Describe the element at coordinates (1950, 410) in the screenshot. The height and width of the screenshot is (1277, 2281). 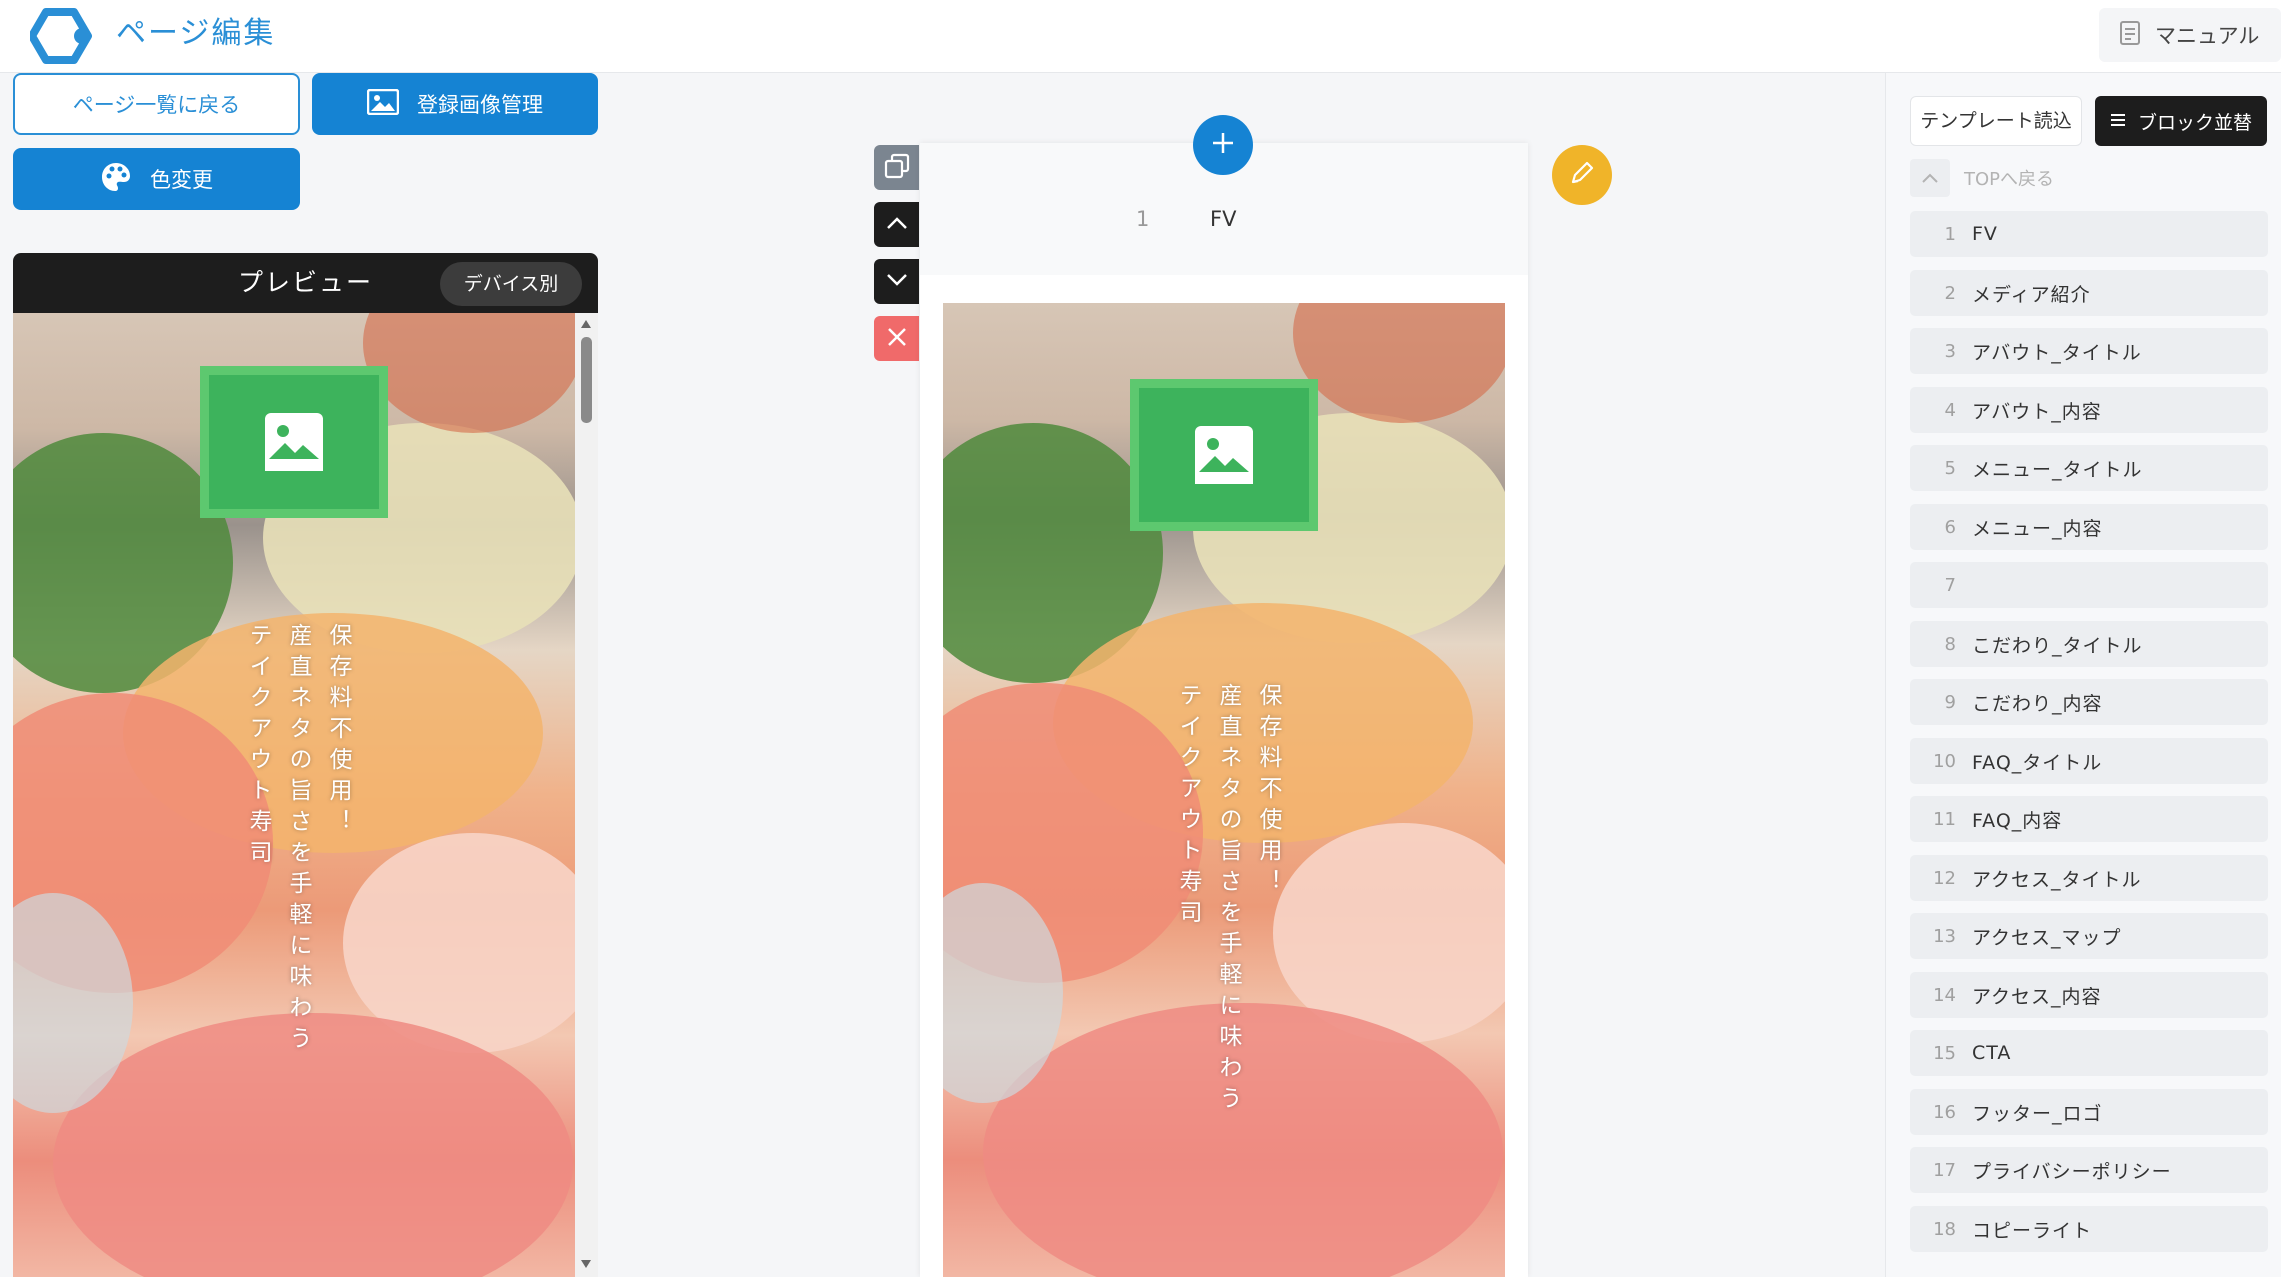
I see `block-list-number: 4` at that location.